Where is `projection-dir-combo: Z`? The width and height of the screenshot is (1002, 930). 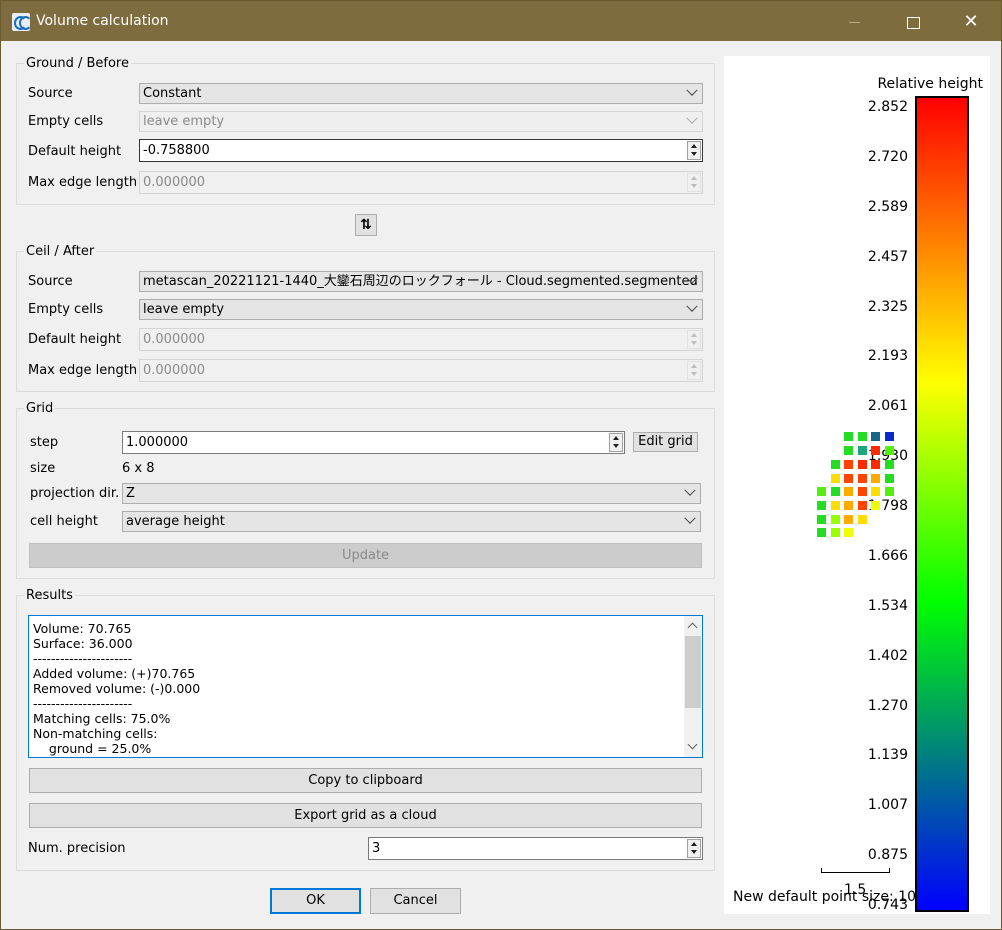 projection-dir-combo: Z is located at coordinates (411, 493).